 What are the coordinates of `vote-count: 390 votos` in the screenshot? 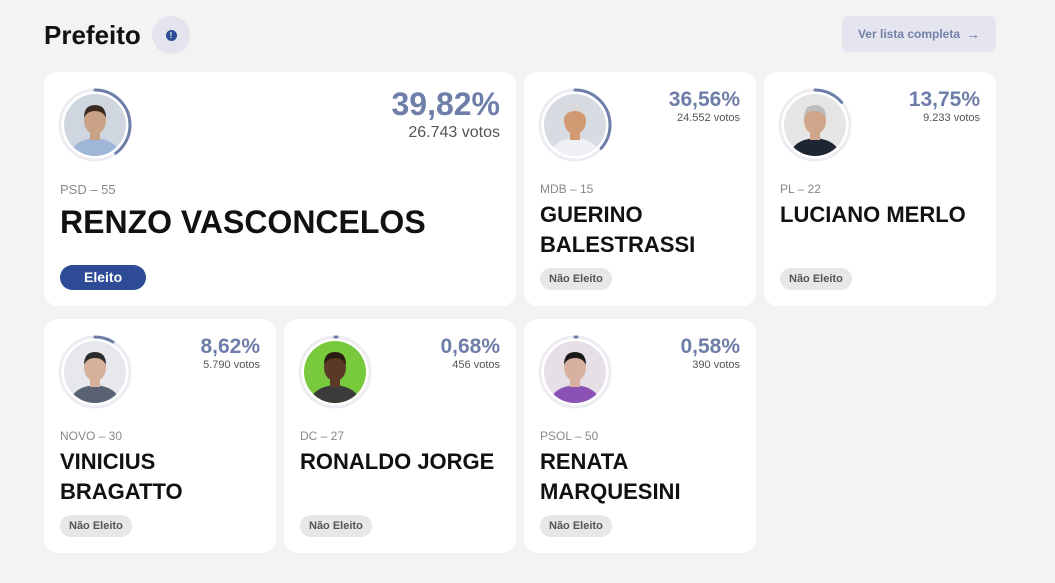 It's located at (716, 365).